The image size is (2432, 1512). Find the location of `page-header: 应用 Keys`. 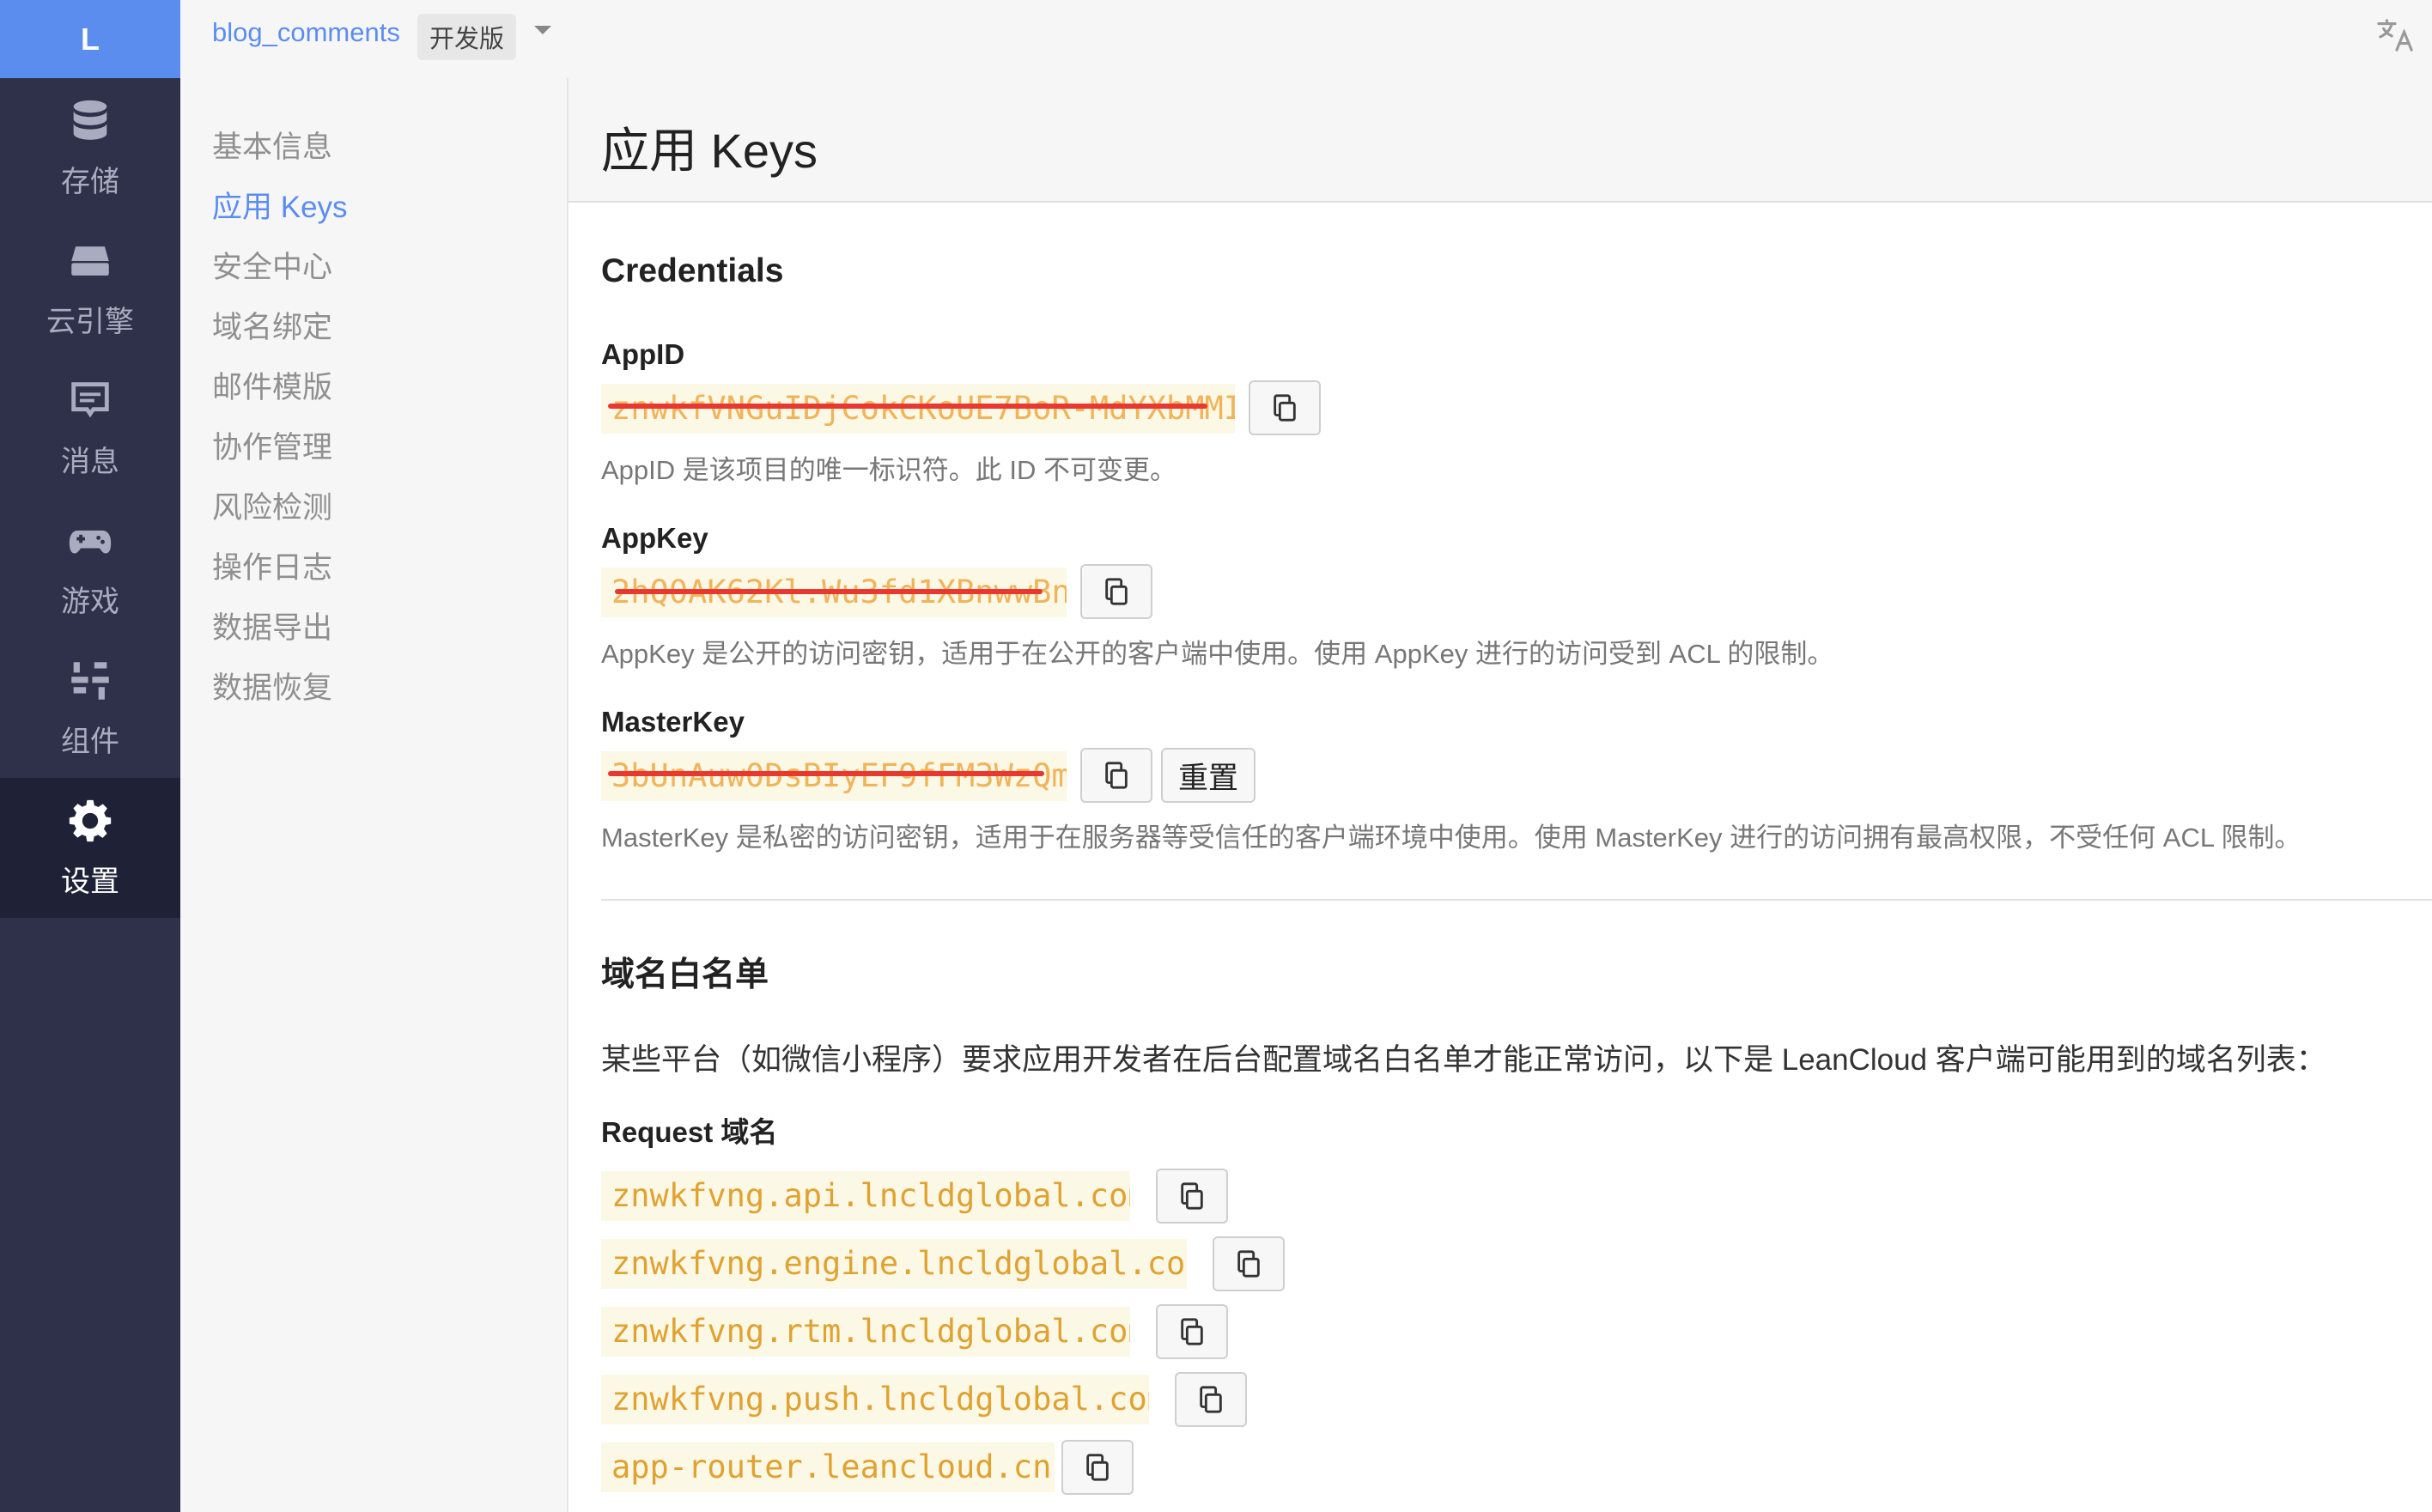

page-header: 应用 Keys is located at coordinates (1500, 140).